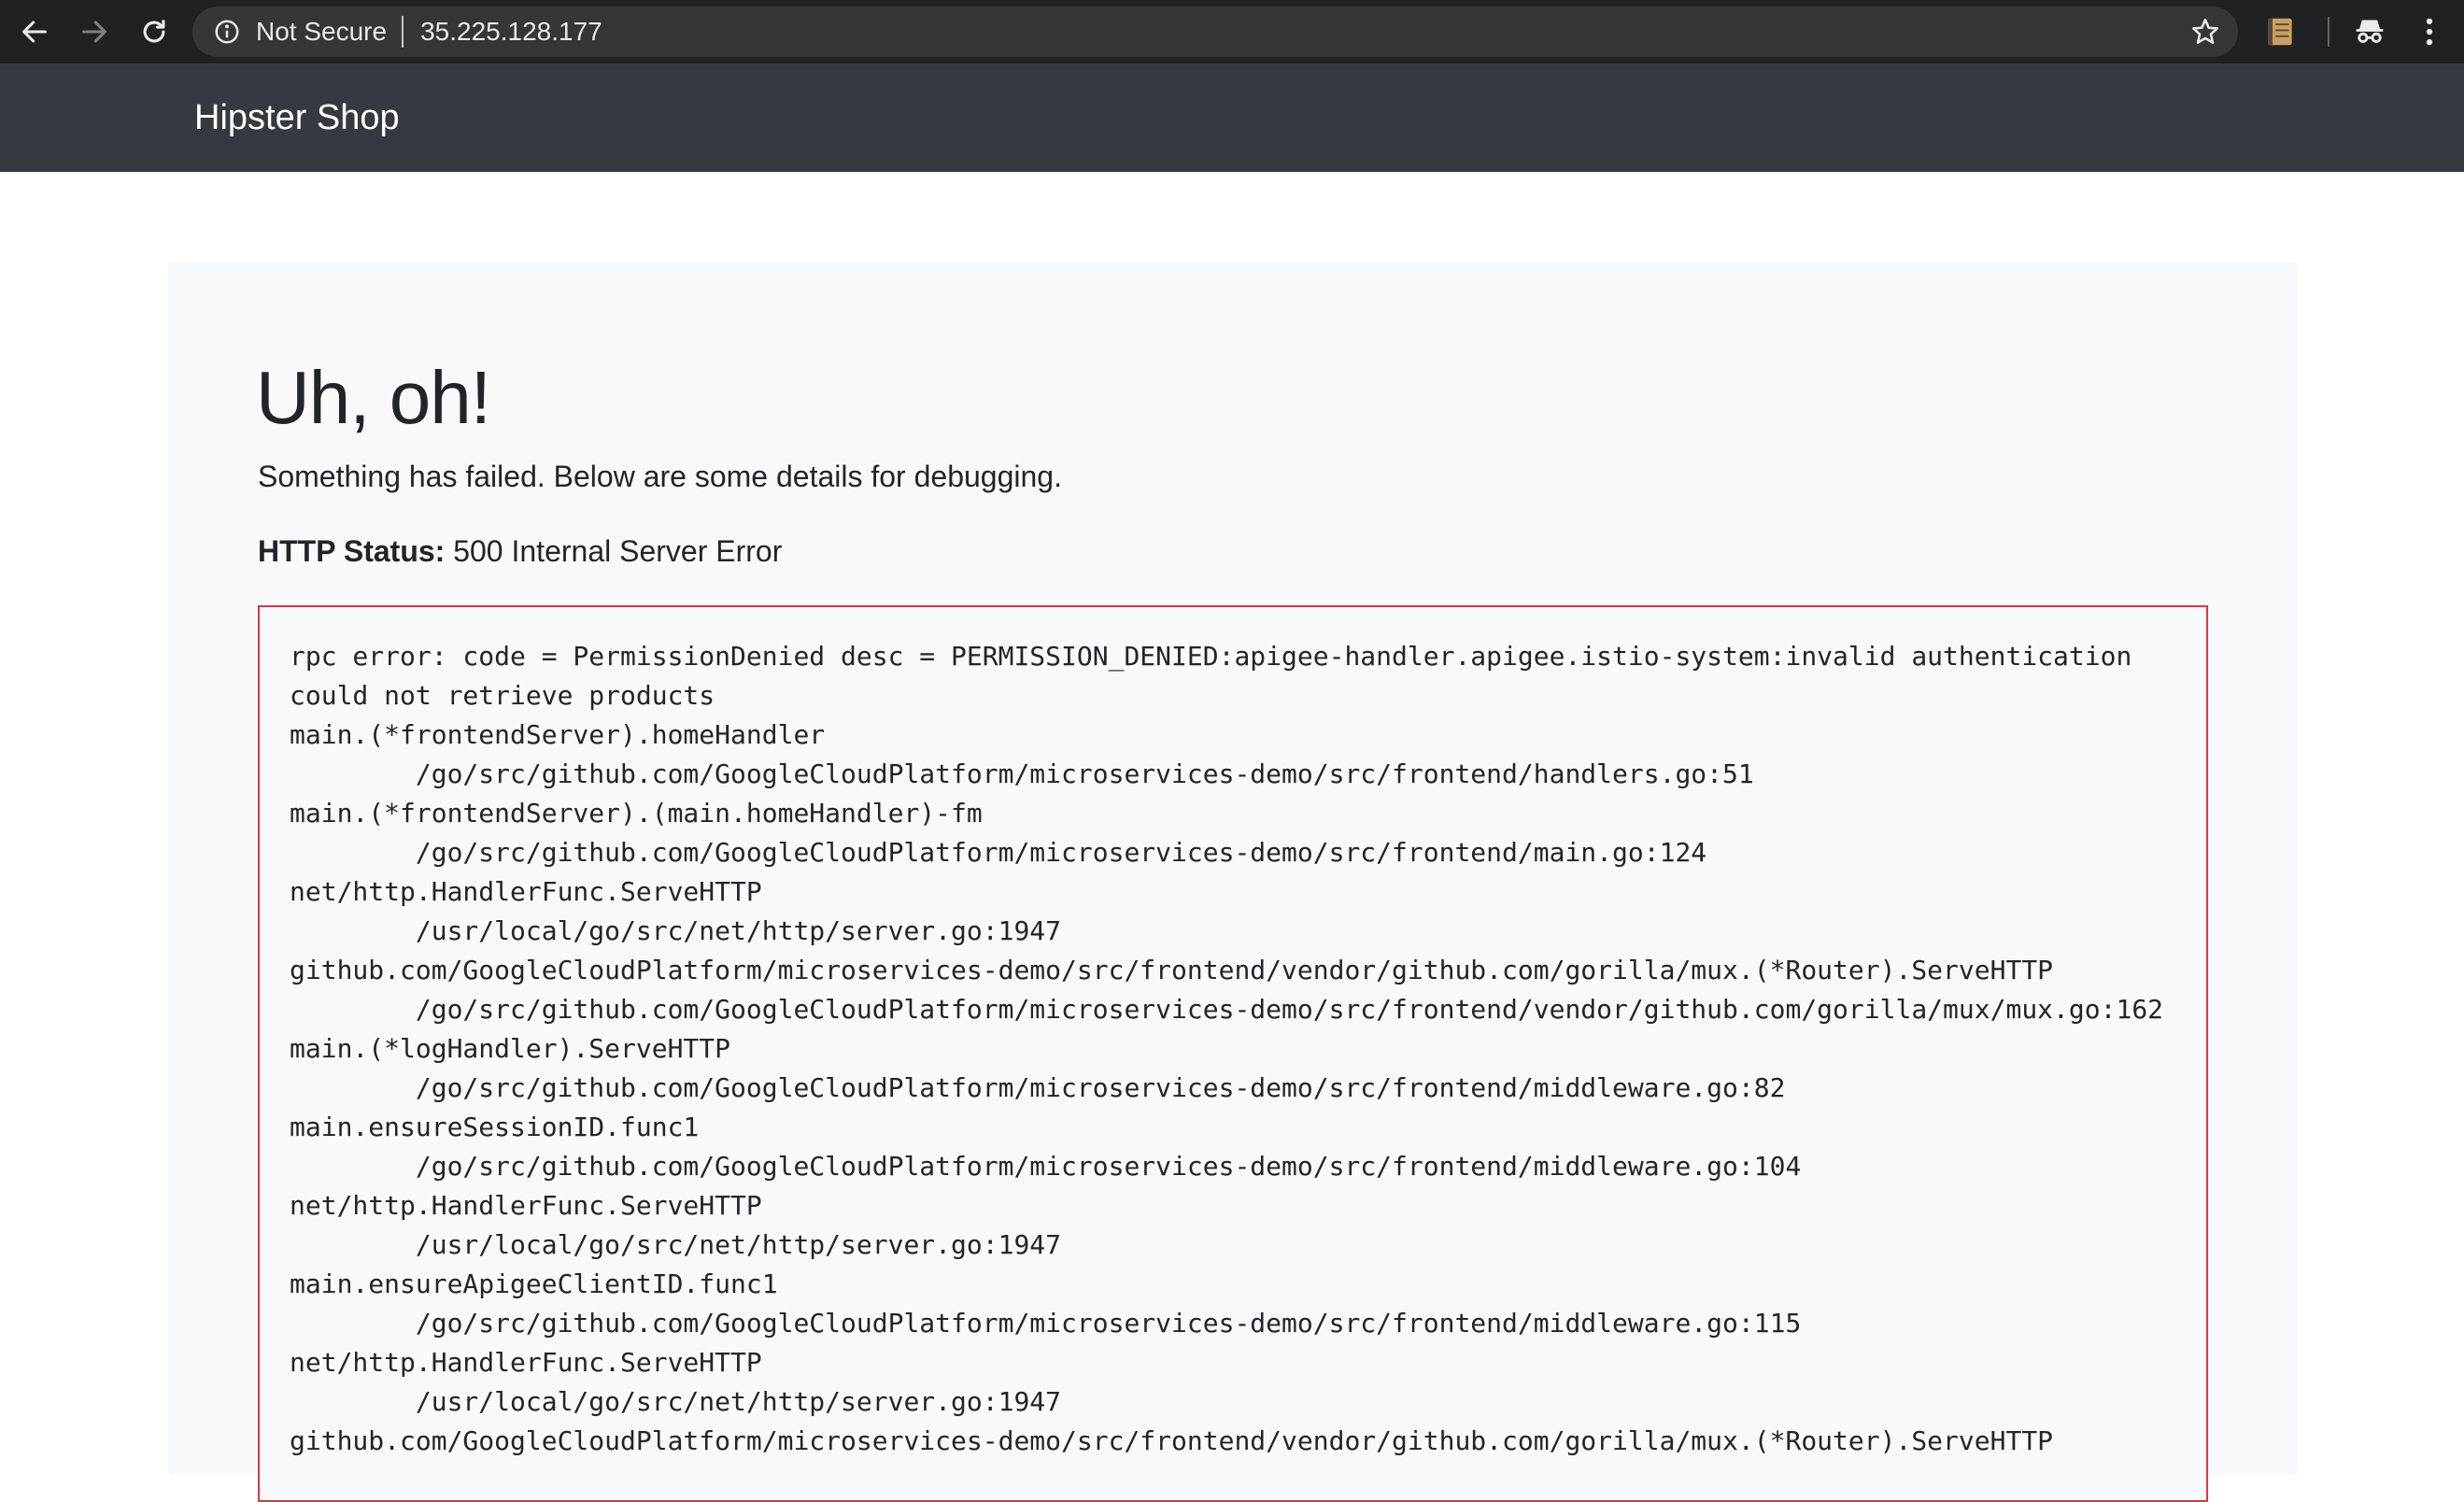 This screenshot has width=2464, height=1502. I want to click on stack-trace-line: main.ensureSessionID.func1, so click(495, 1127).